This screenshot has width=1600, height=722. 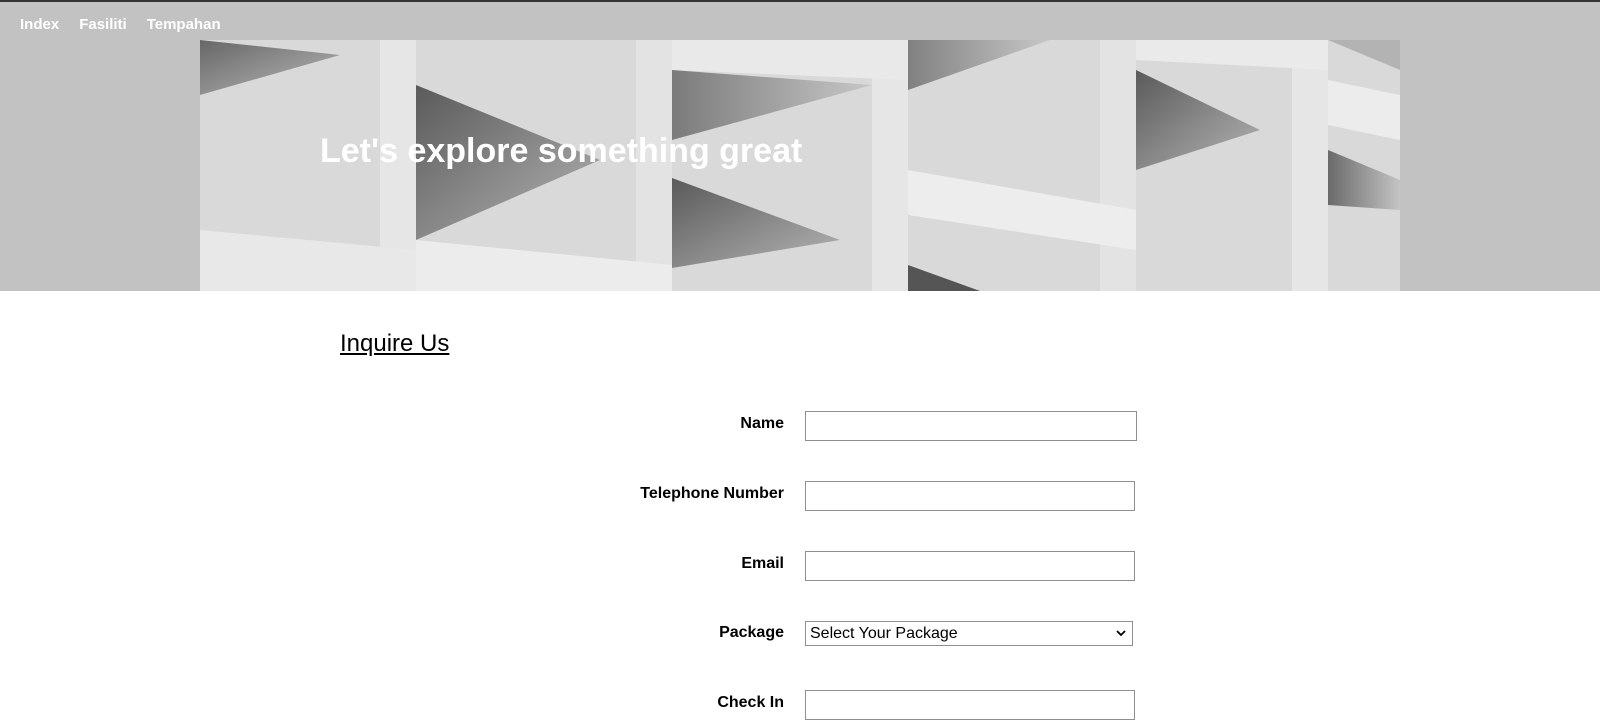 What do you see at coordinates (800, 567) in the screenshot?
I see `email-row: Email` at bounding box center [800, 567].